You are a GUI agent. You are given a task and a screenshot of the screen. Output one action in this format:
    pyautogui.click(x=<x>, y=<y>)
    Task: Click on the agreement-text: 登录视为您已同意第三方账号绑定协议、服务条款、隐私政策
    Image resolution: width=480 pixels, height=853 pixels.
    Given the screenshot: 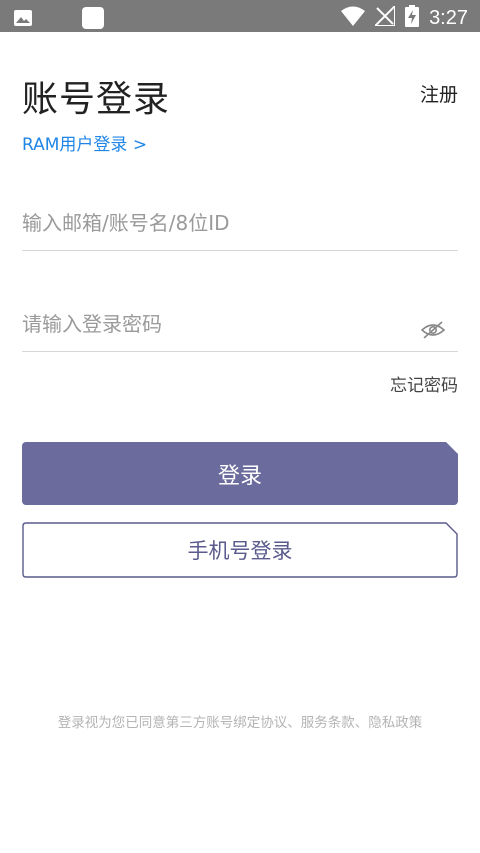 What is the action you would take?
    pyautogui.click(x=240, y=721)
    